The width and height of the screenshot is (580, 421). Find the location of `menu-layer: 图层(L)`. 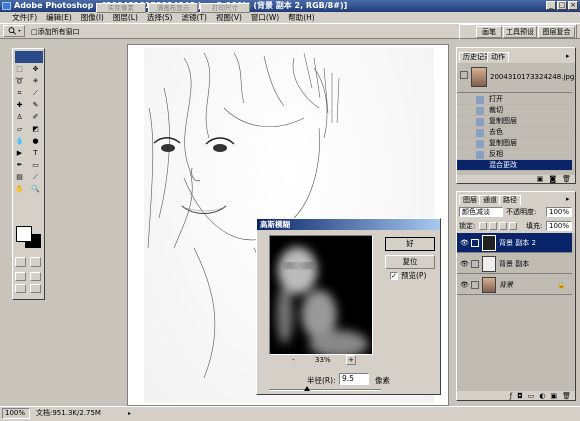

menu-layer: 图层(L) is located at coordinates (125, 17).